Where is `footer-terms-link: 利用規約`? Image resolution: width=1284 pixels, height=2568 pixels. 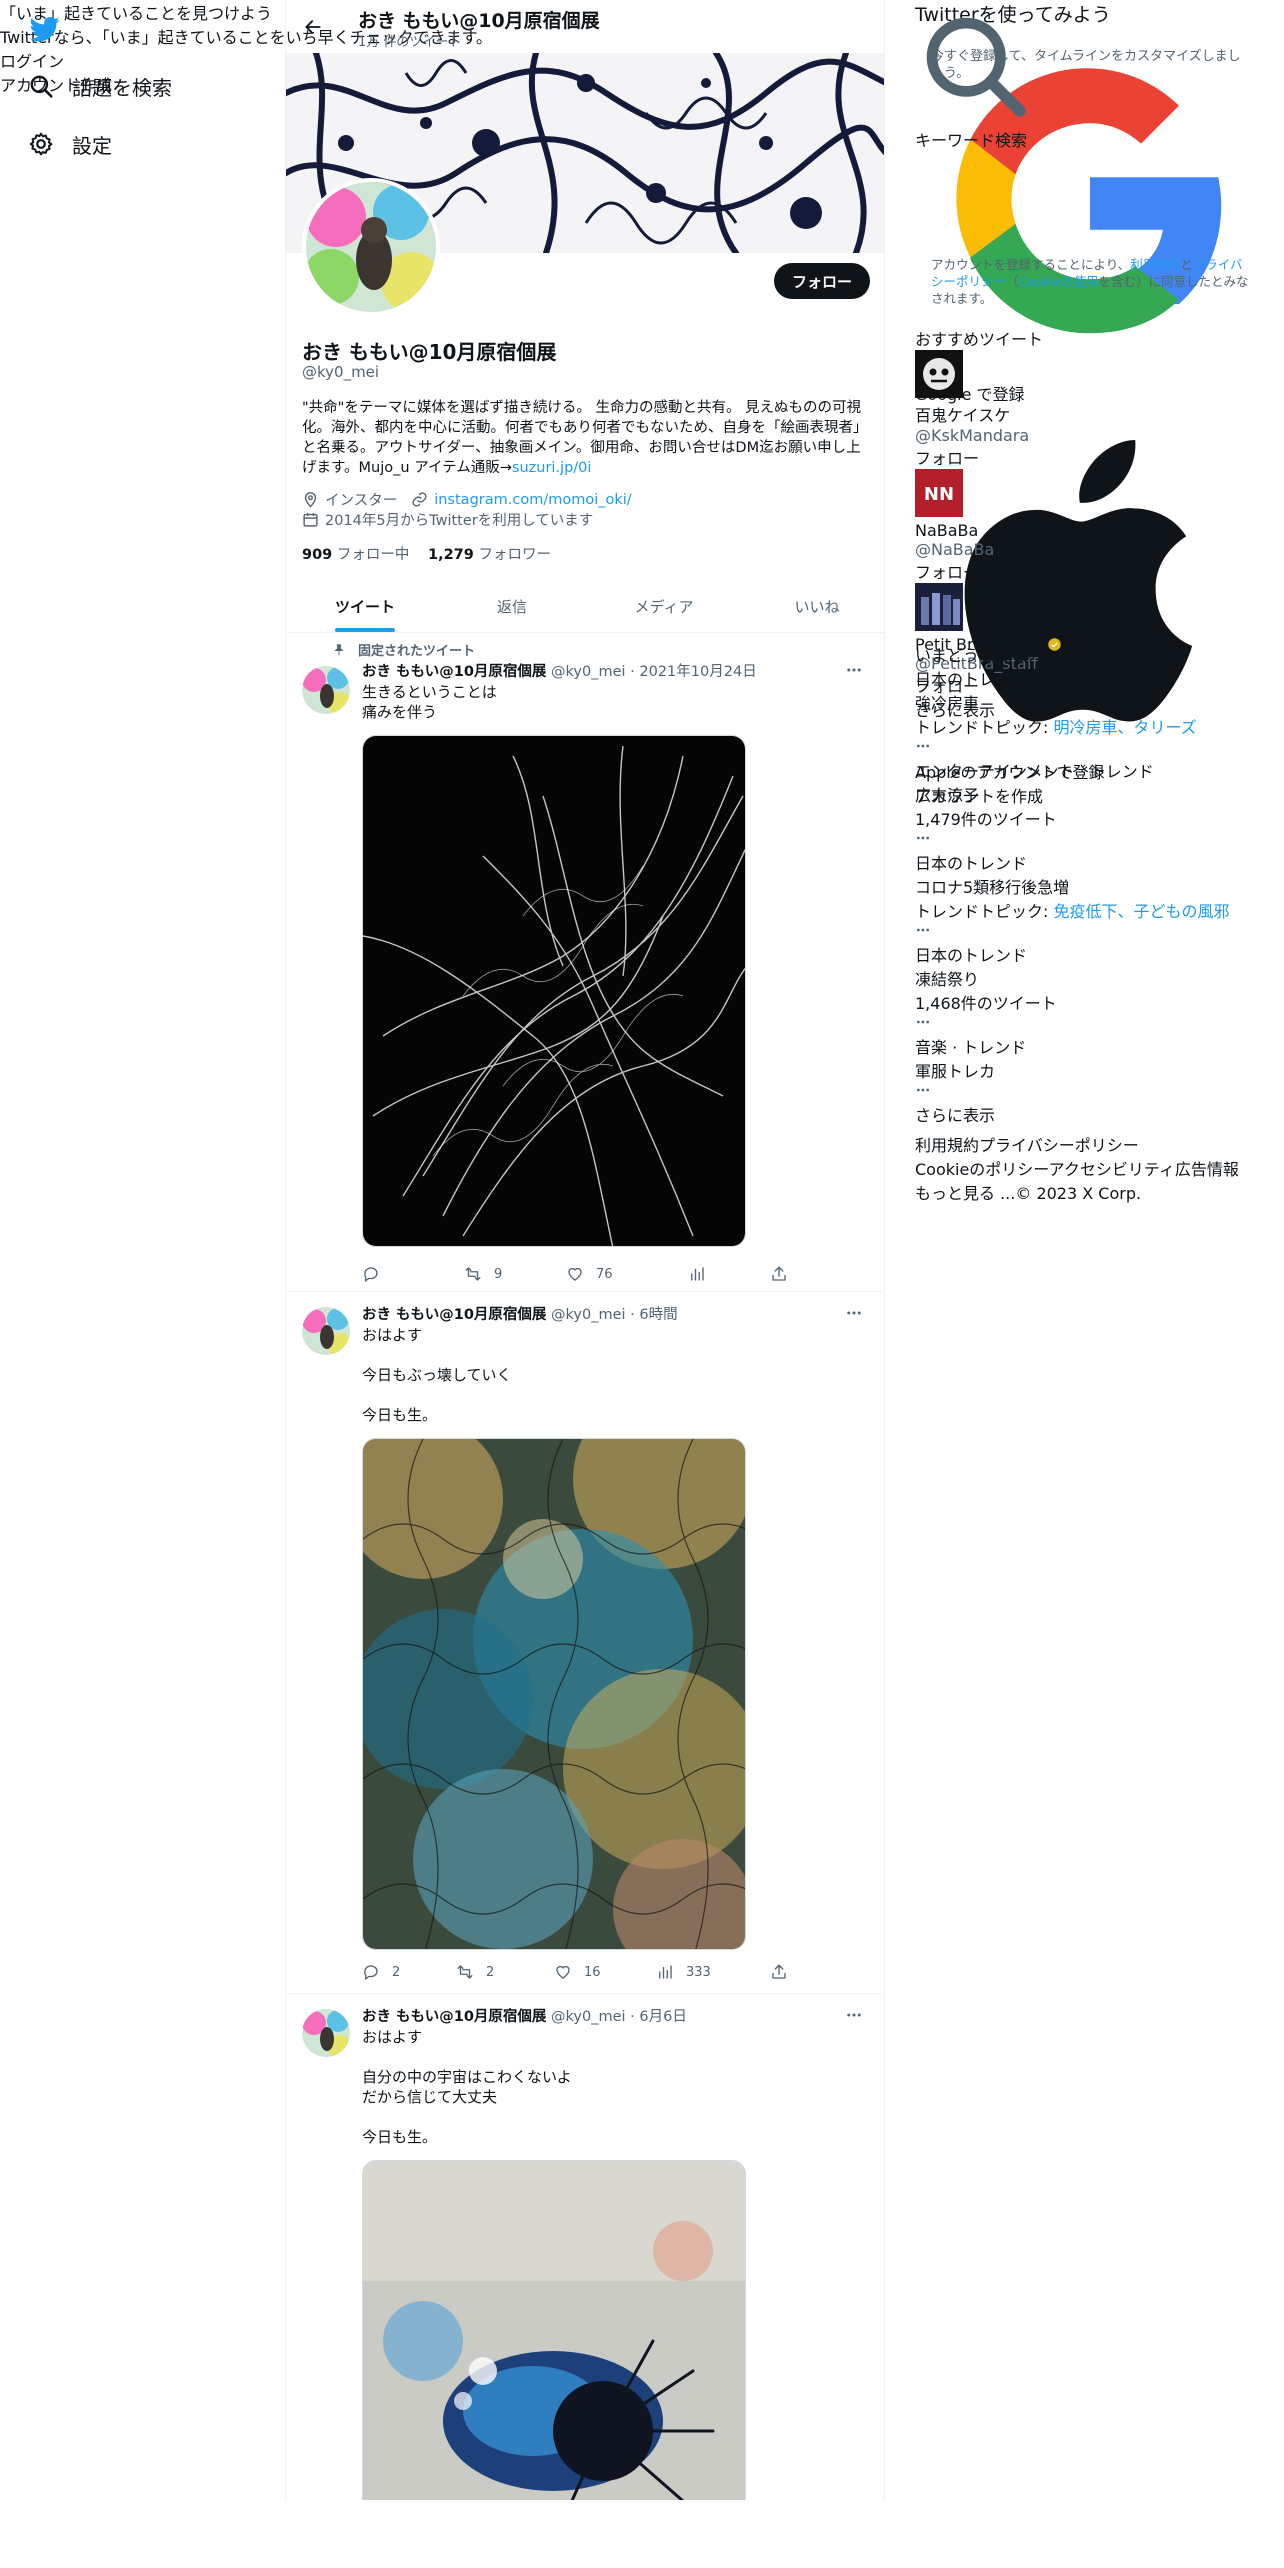
footer-terms-link: 利用規約 is located at coordinates (947, 1145).